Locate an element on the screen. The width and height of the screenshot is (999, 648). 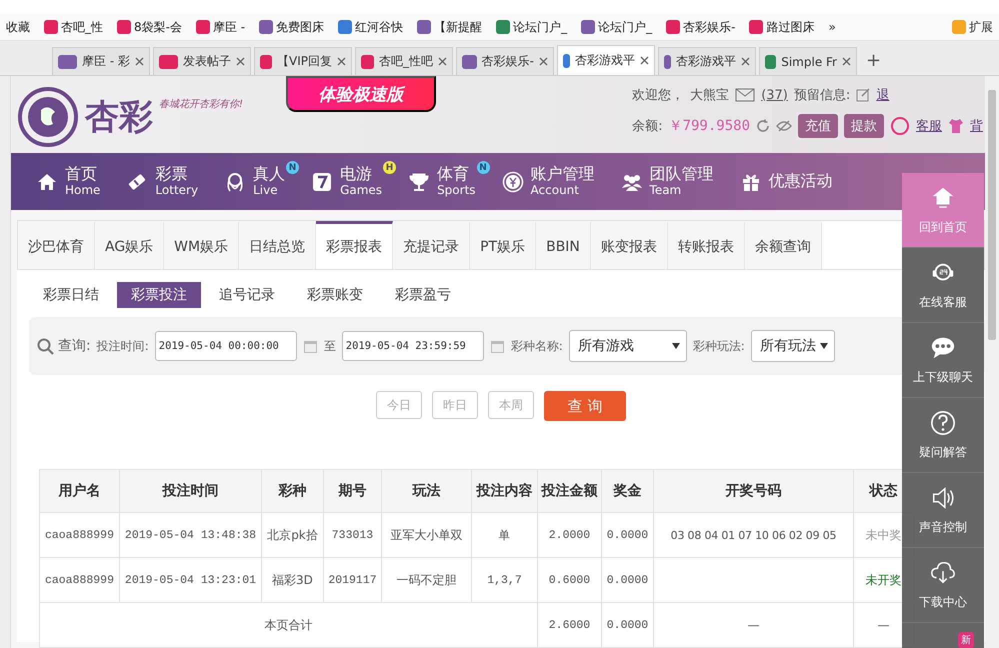
side-panel-item: 疑问解答 is located at coordinates (943, 435).